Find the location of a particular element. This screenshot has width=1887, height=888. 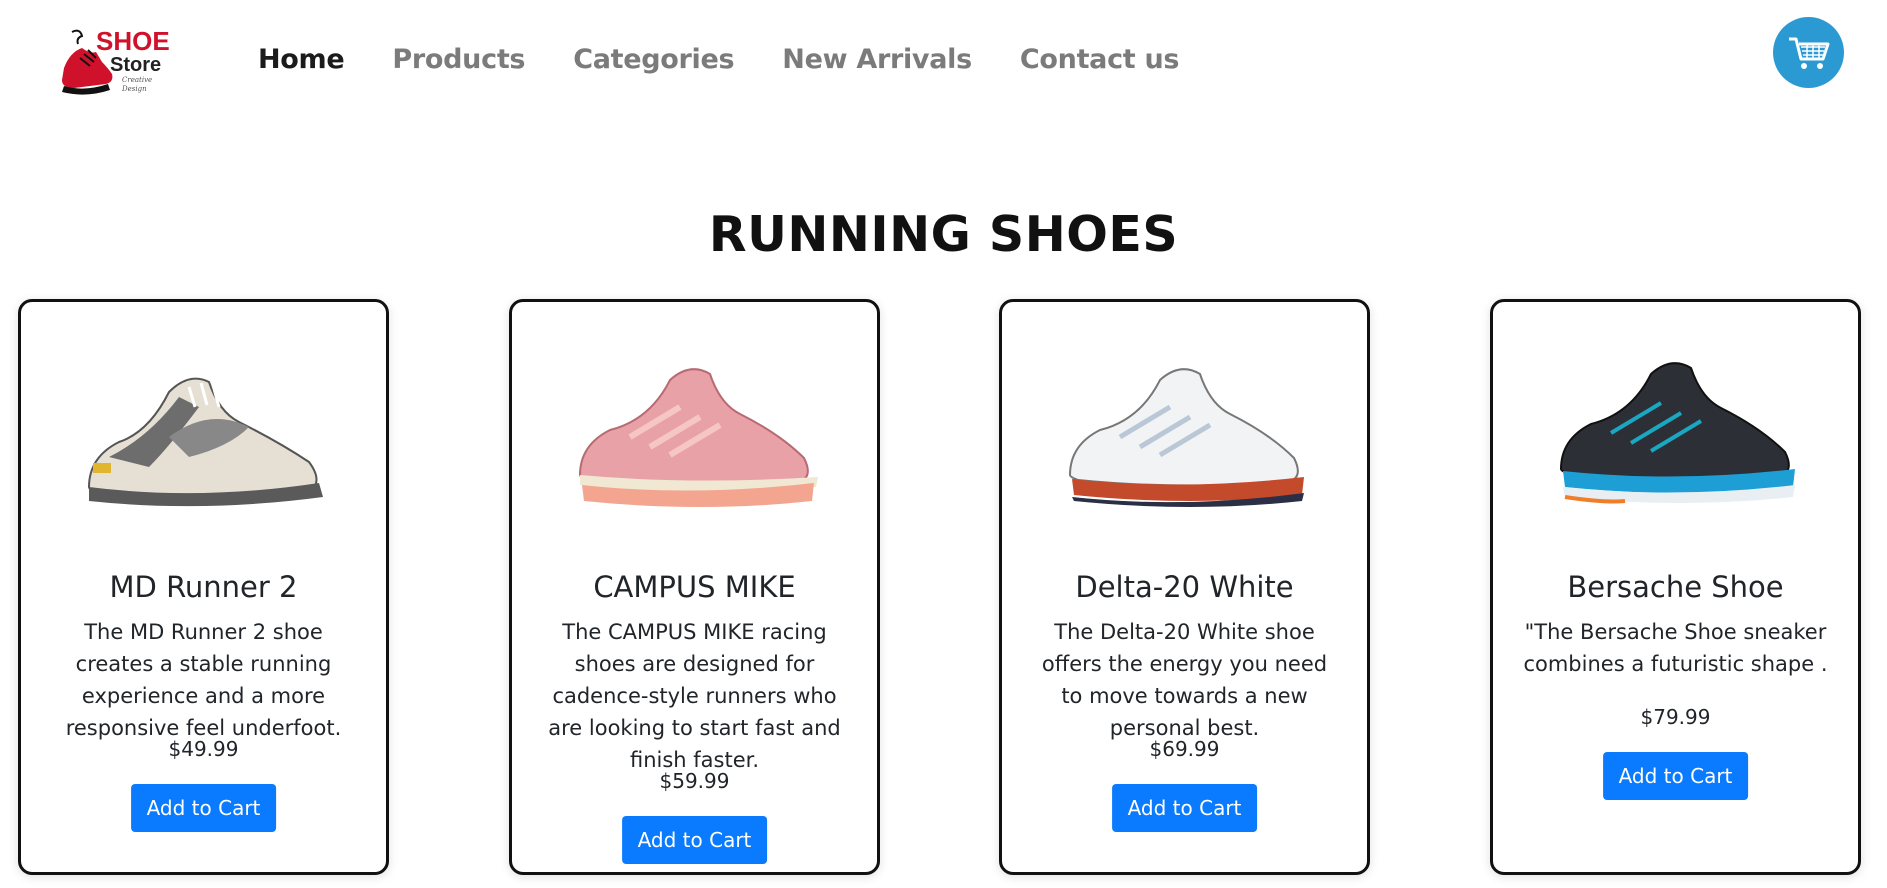

product-name: MD Runner 2 is located at coordinates (203, 587).